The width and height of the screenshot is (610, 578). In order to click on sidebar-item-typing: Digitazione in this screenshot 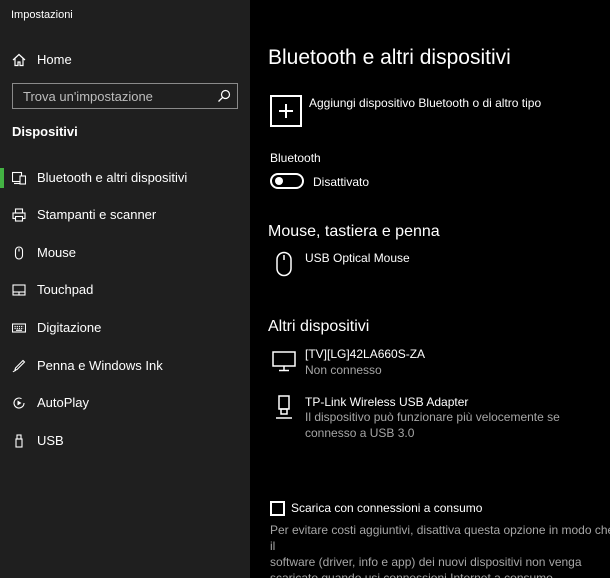, I will do `click(125, 328)`.